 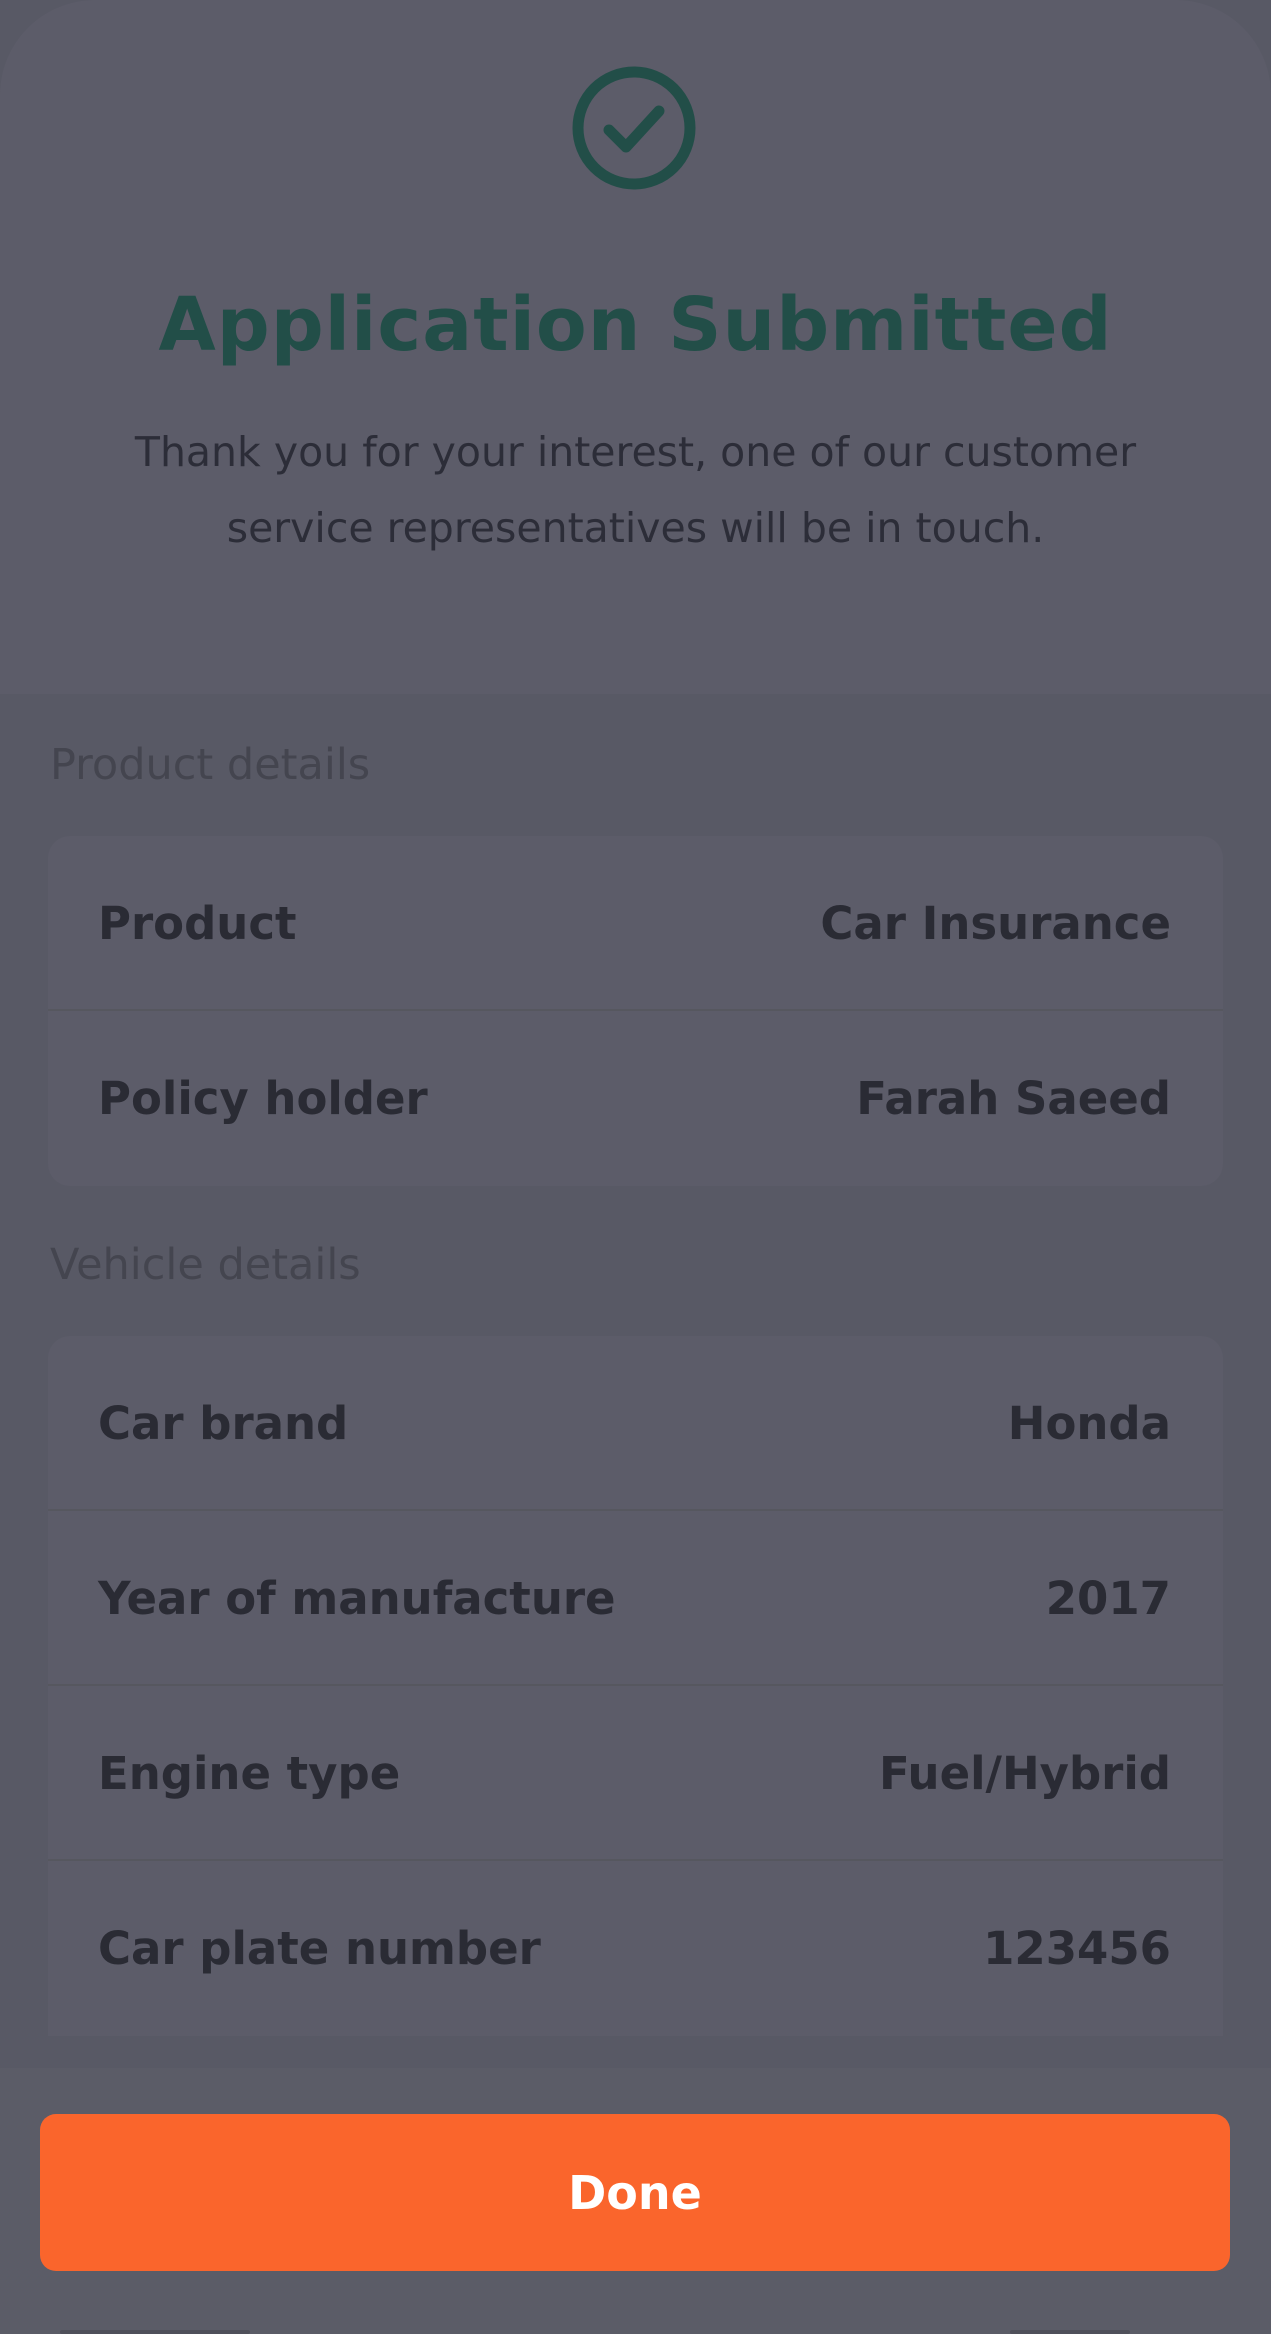 I want to click on detail-row-engine-type: Engine type Fuel/Hybrid, so click(x=635, y=1773).